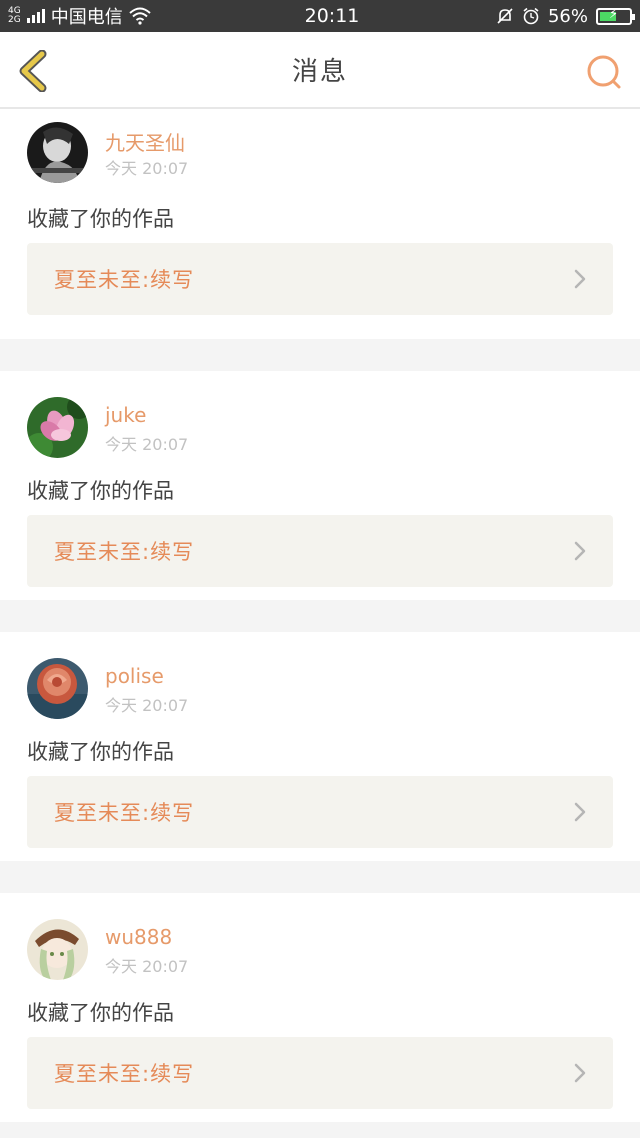 This screenshot has width=640, height=1138. What do you see at coordinates (531, 16) in the screenshot?
I see `alarm-icon` at bounding box center [531, 16].